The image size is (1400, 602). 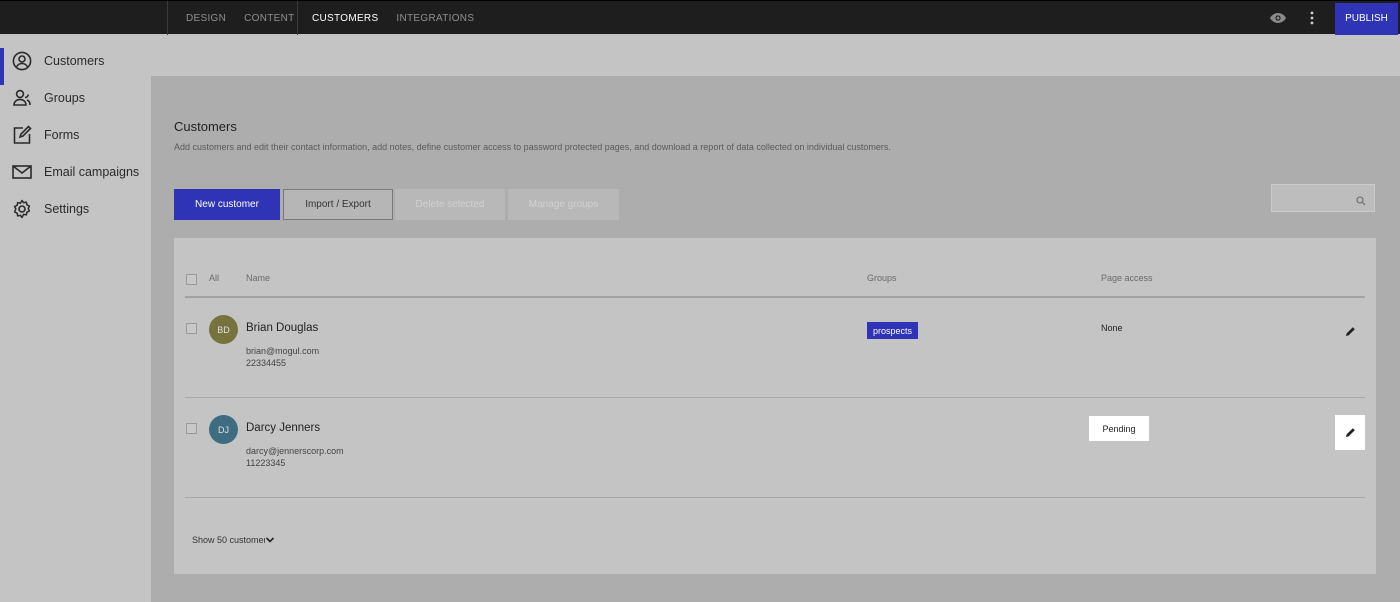 What do you see at coordinates (1312, 18) in the screenshot?
I see `vertical-dots-icon` at bounding box center [1312, 18].